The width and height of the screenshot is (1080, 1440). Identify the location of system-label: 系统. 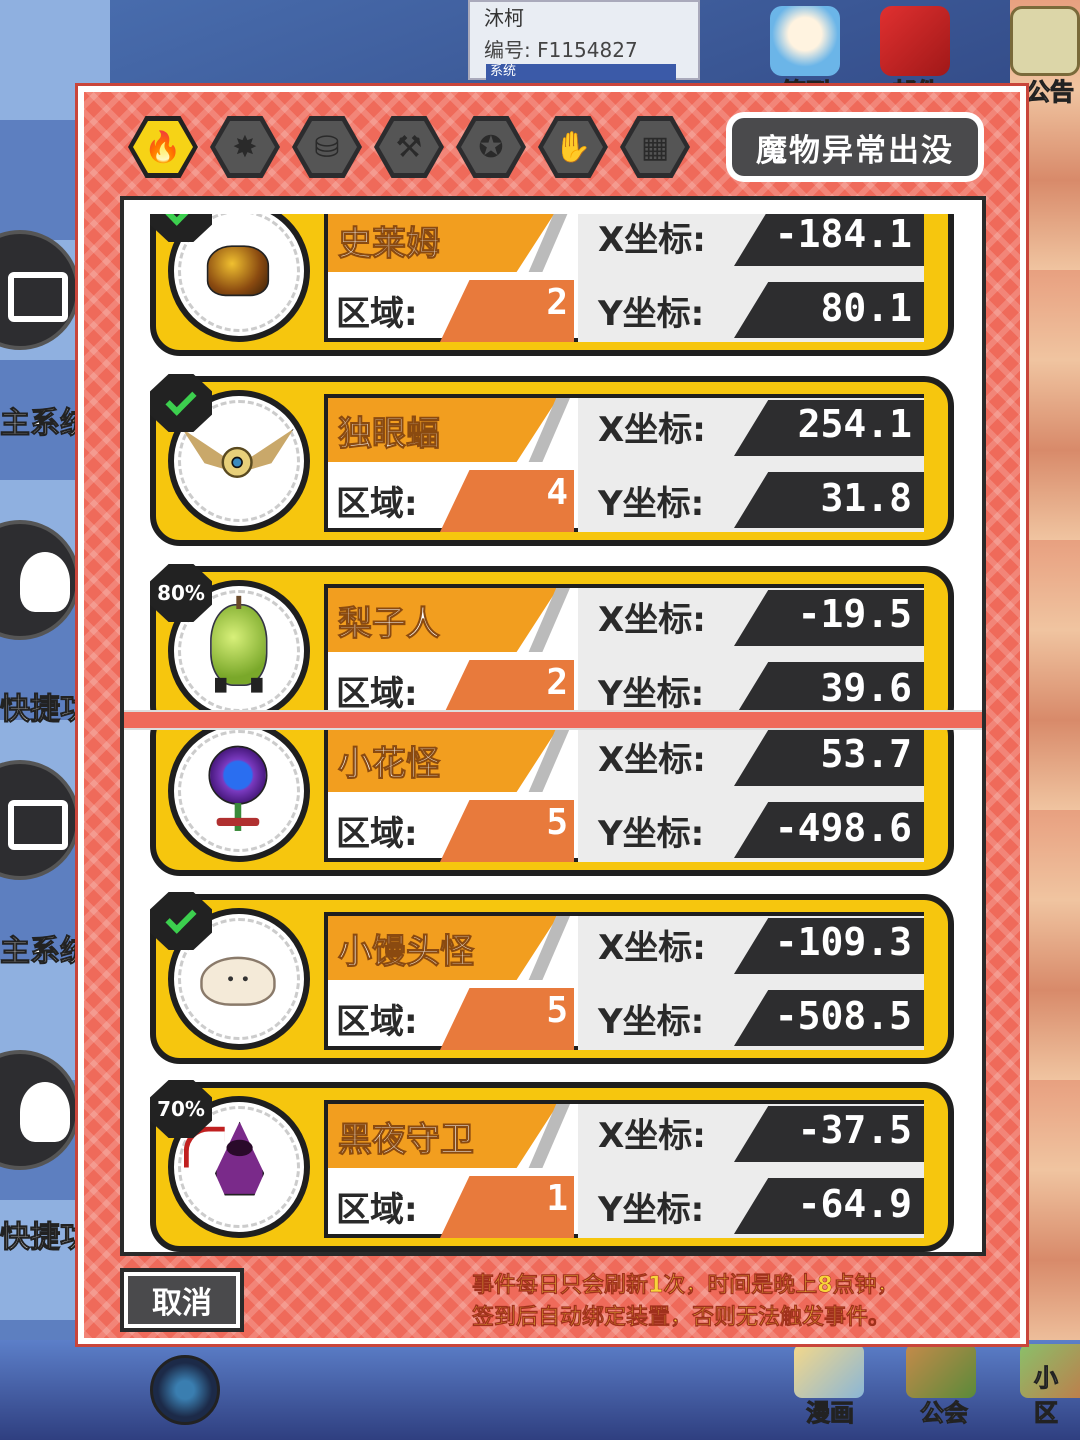
(581, 72).